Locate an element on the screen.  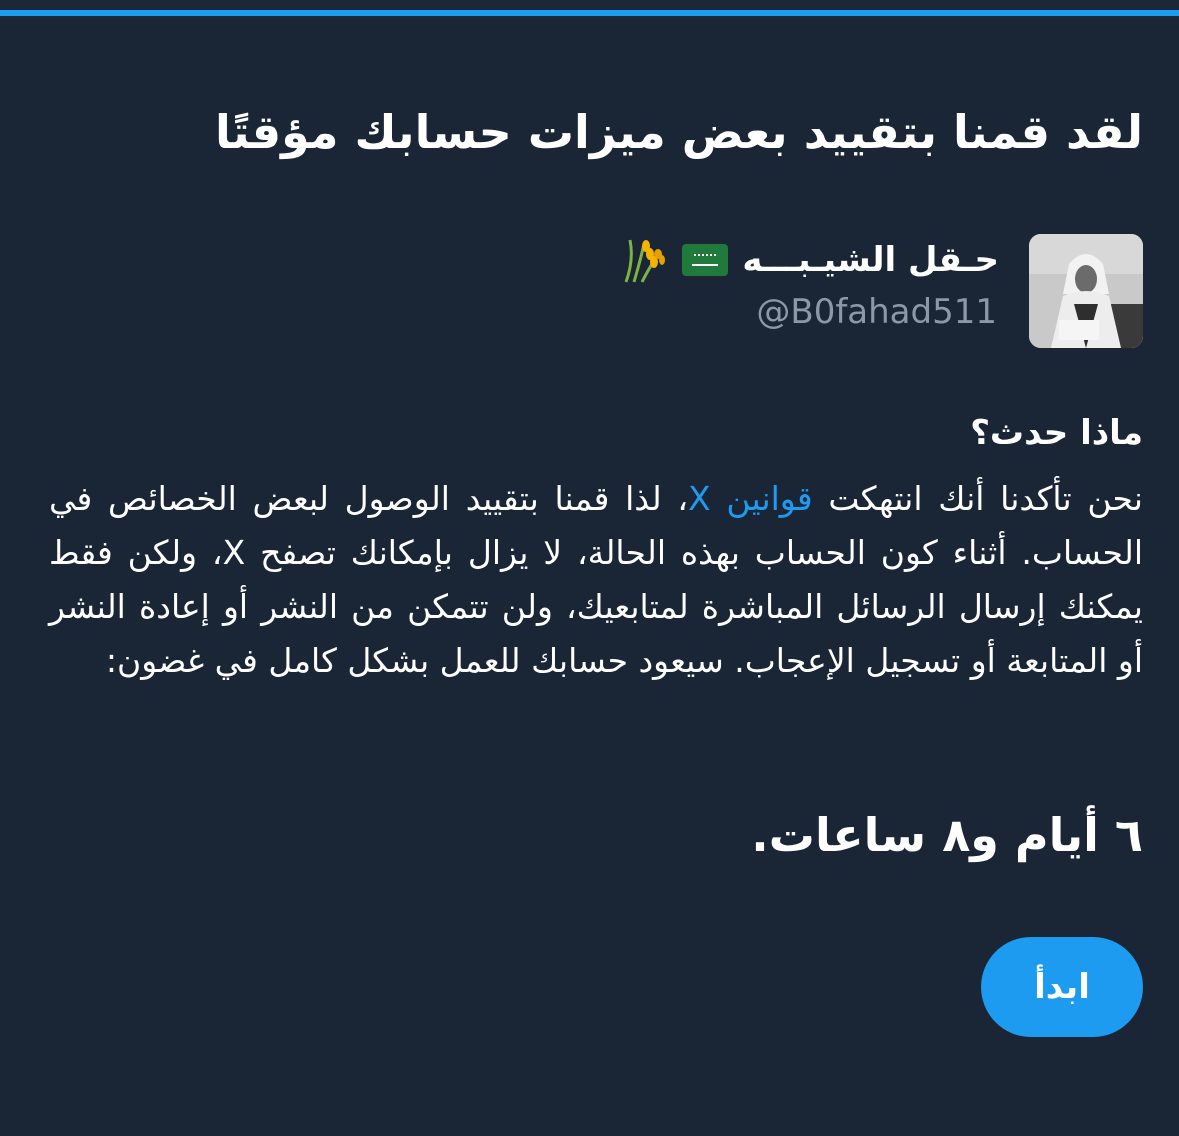
rice-icon is located at coordinates (644, 260).